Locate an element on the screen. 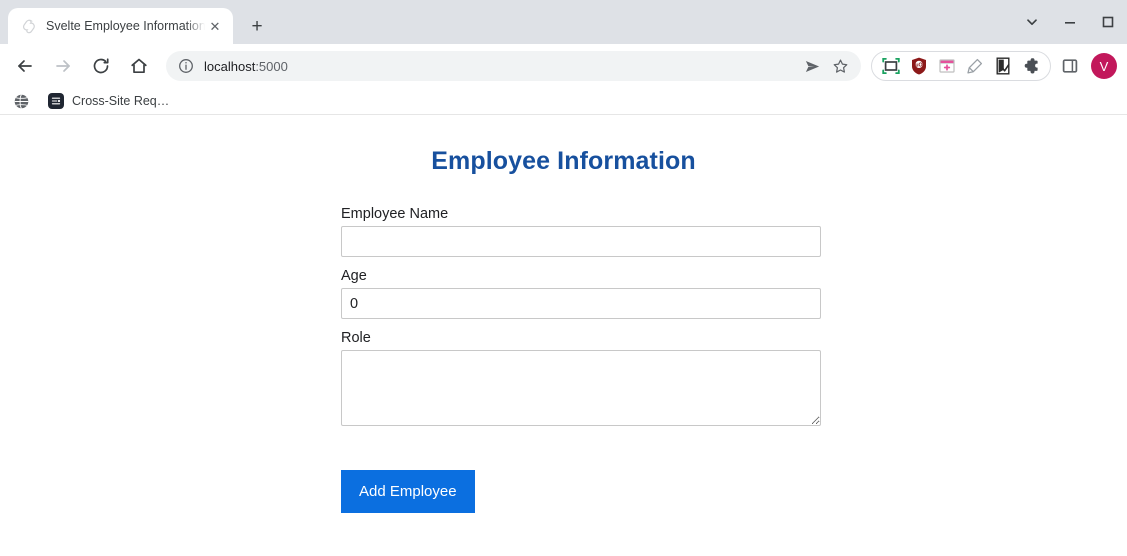  ublock-origin-extension-icon: uO is located at coordinates (919, 66).